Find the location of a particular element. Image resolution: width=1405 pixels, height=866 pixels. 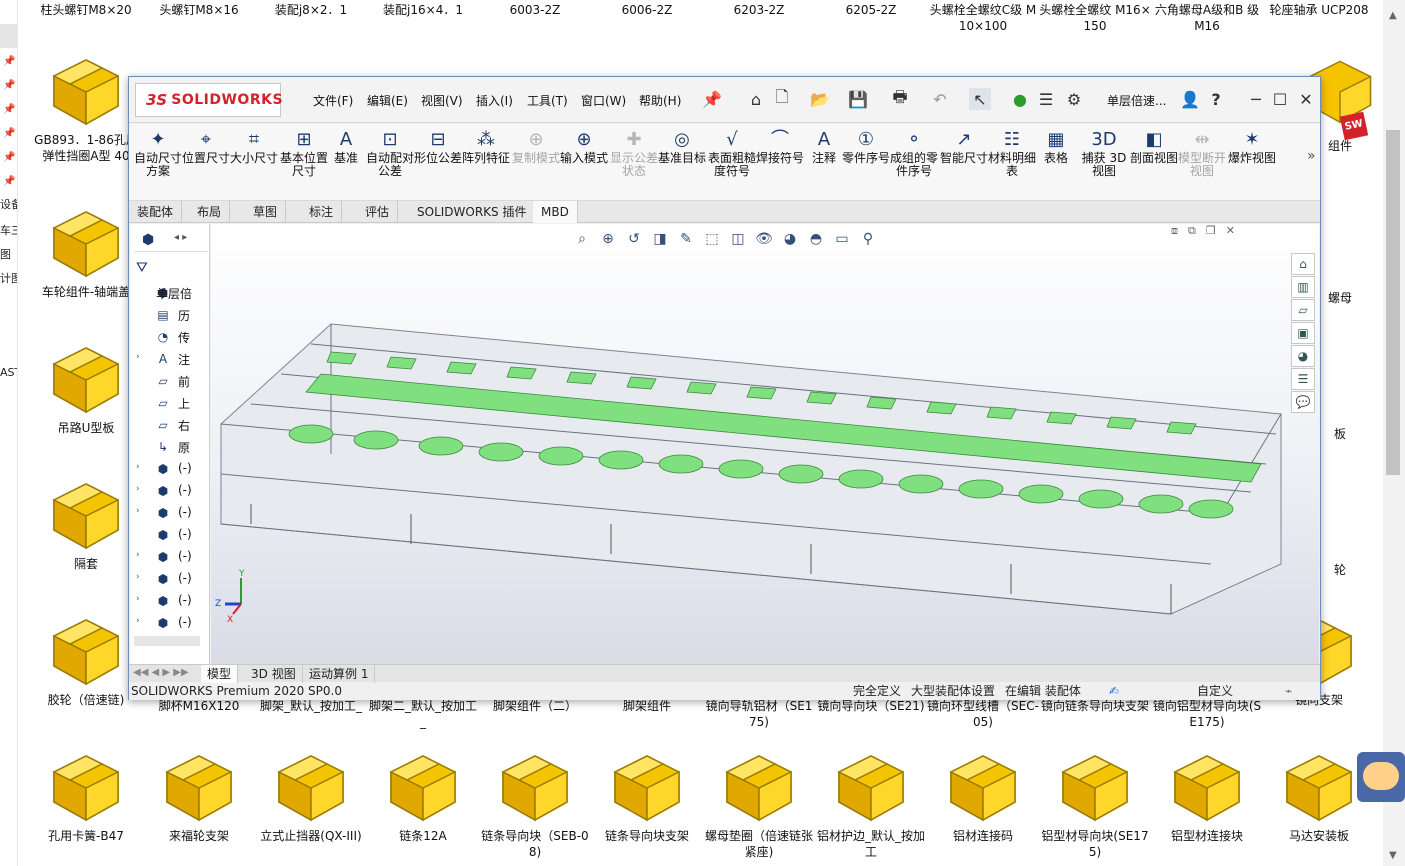

feature-manager-icon: ⬢ is located at coordinates (148, 240).